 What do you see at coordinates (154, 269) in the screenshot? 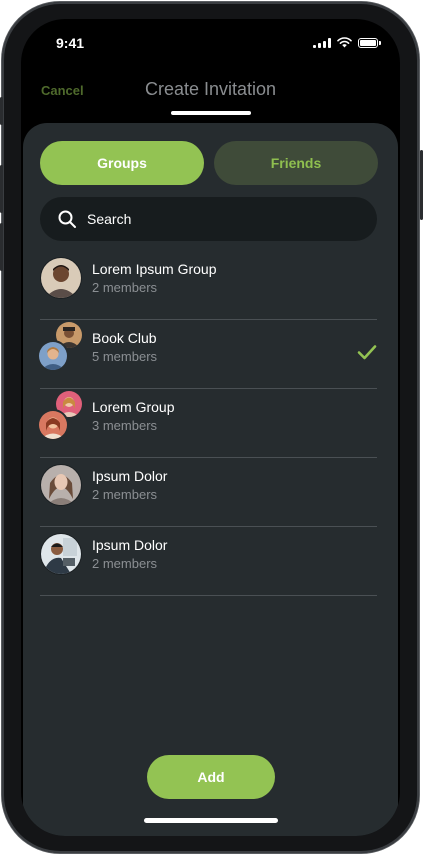
I see `group-name: Lorem Ipsum Group` at bounding box center [154, 269].